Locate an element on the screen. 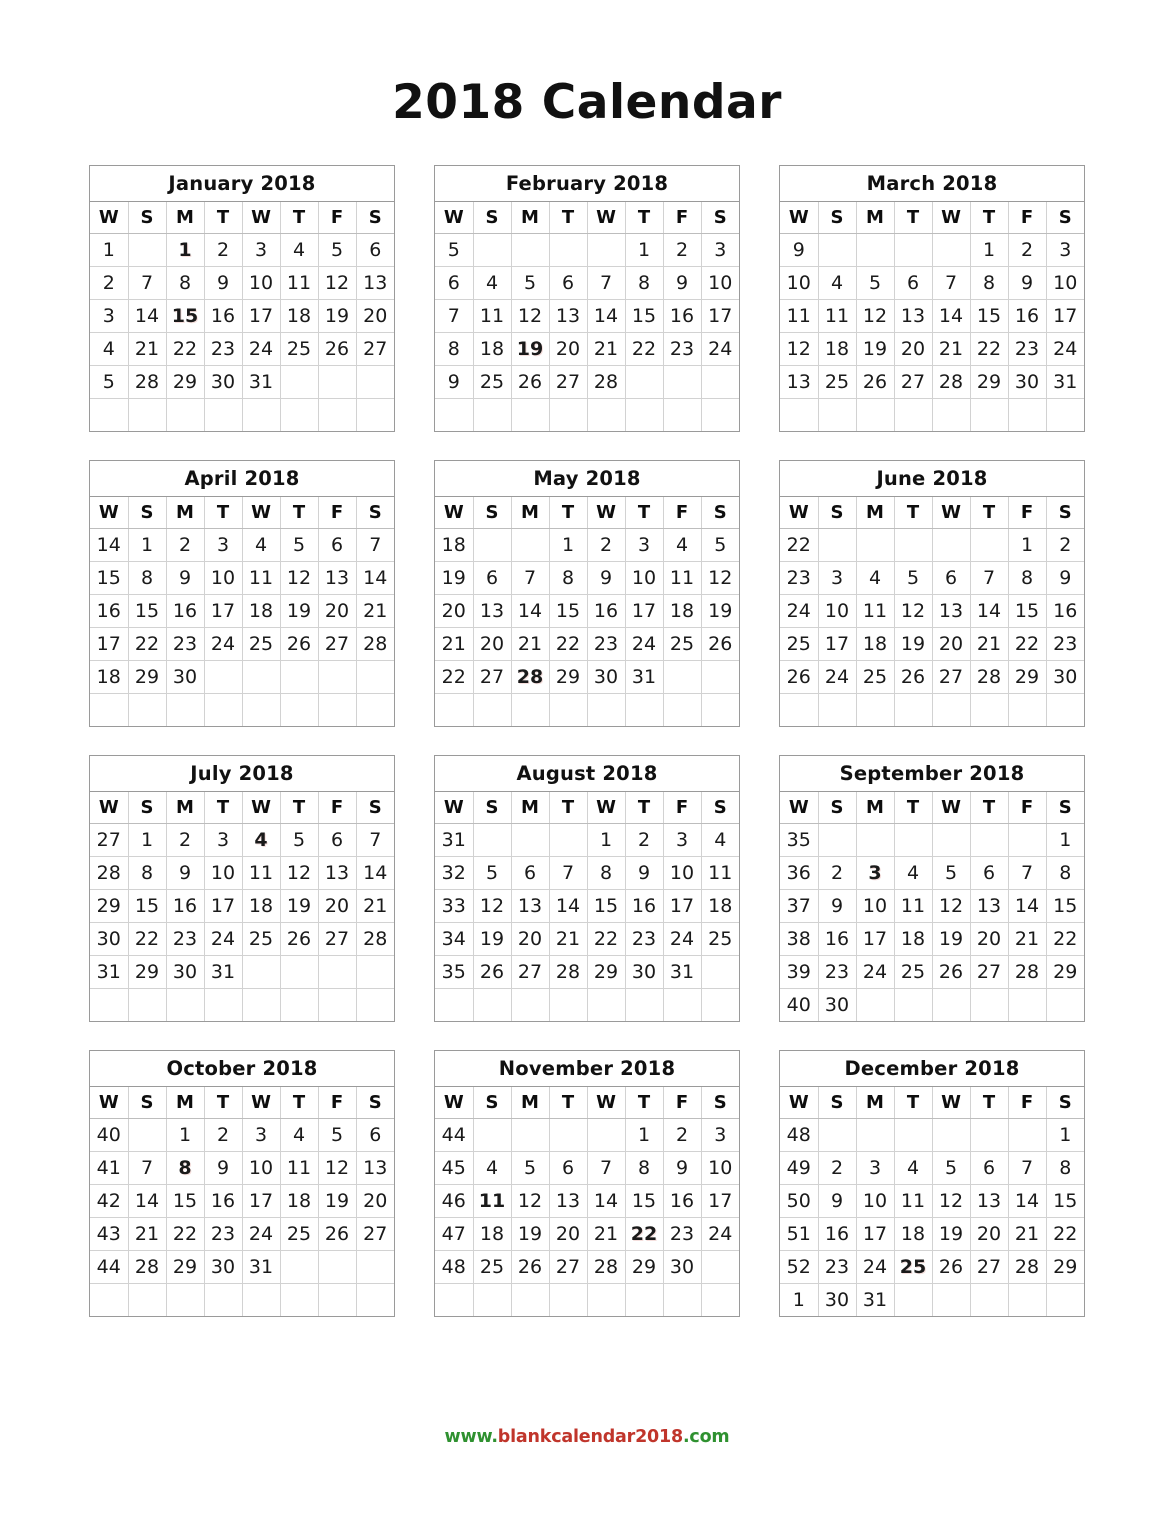 The width and height of the screenshot is (1174, 1520). day-cell: 22 is located at coordinates (185, 348).